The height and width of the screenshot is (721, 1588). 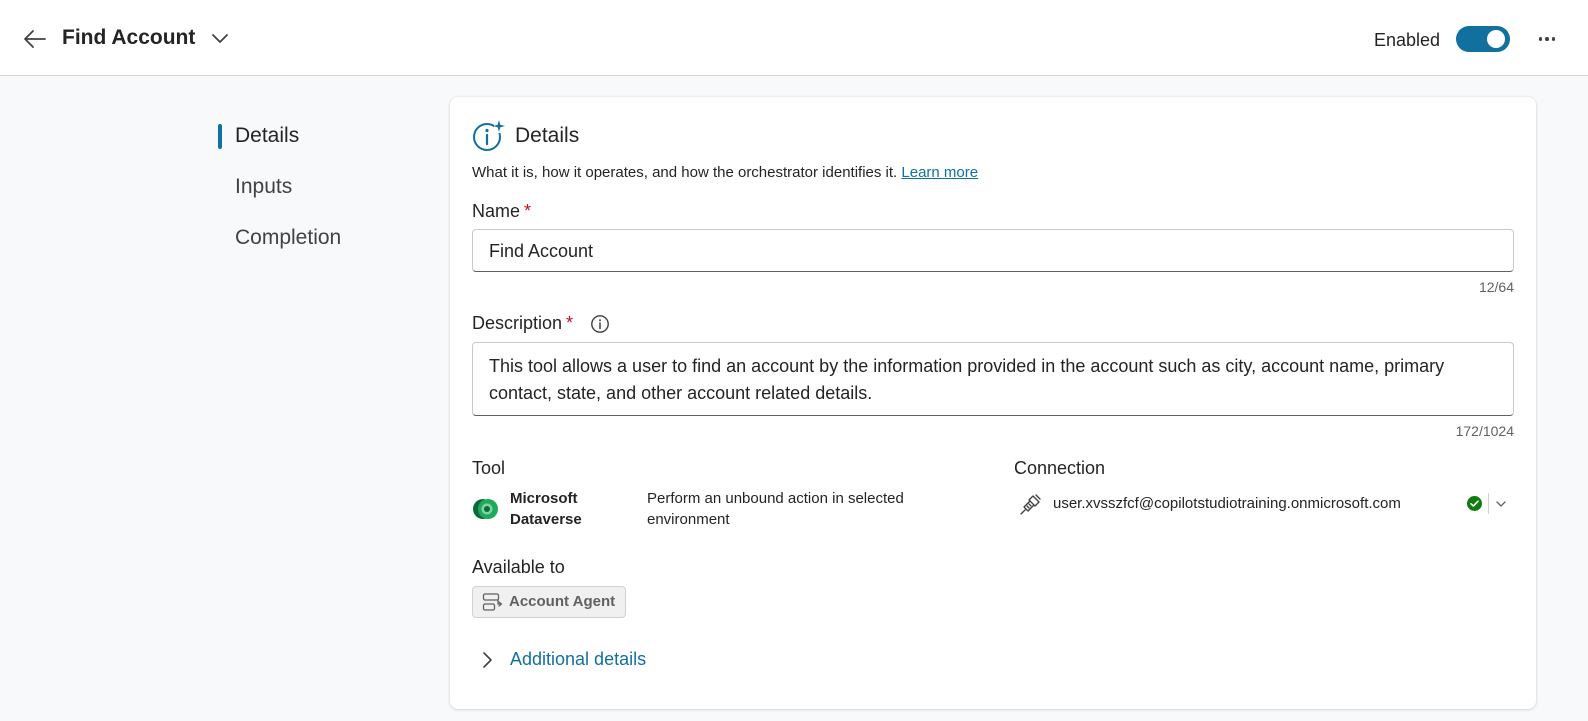 I want to click on description-label-text: Description, so click(x=517, y=323).